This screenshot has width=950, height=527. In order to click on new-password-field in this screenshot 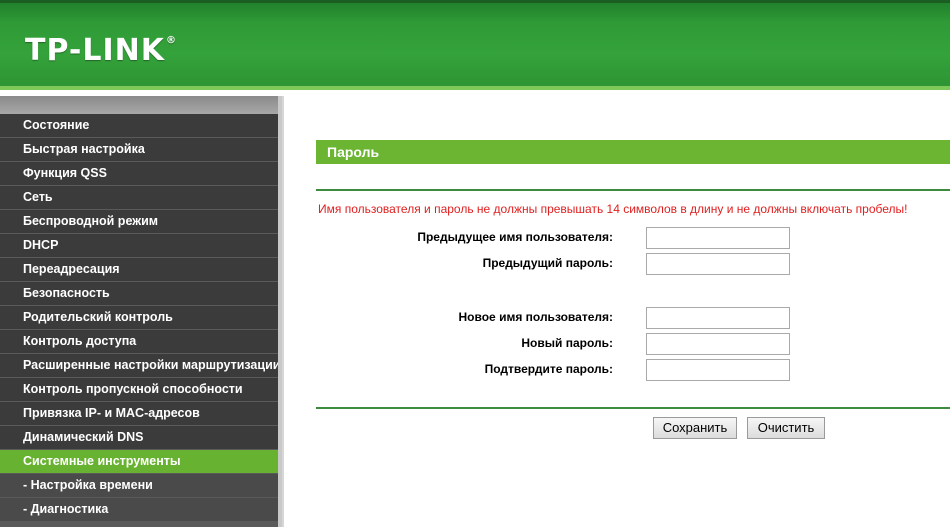, I will do `click(718, 344)`.